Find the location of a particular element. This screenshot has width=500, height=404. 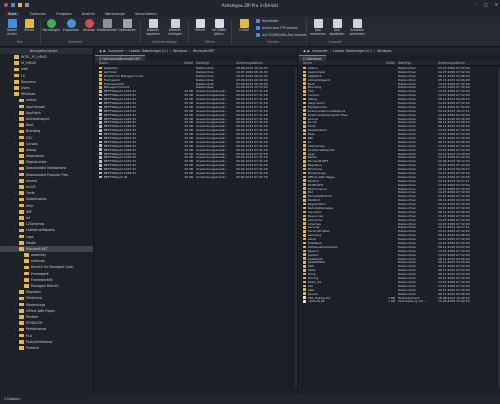

new-archive-icon is located at coordinates (12, 23).